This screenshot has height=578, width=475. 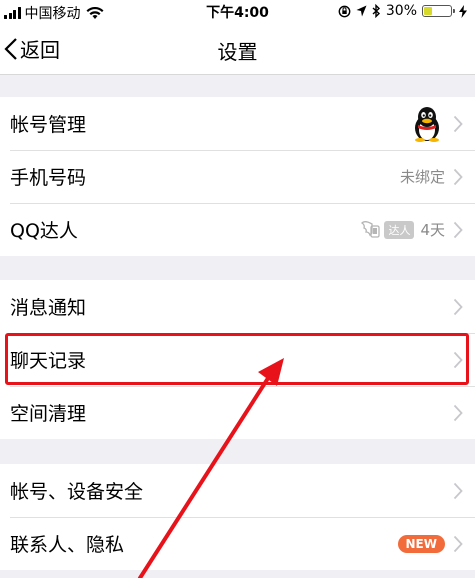 What do you see at coordinates (422, 177) in the screenshot?
I see `phone-status: 未绑定` at bounding box center [422, 177].